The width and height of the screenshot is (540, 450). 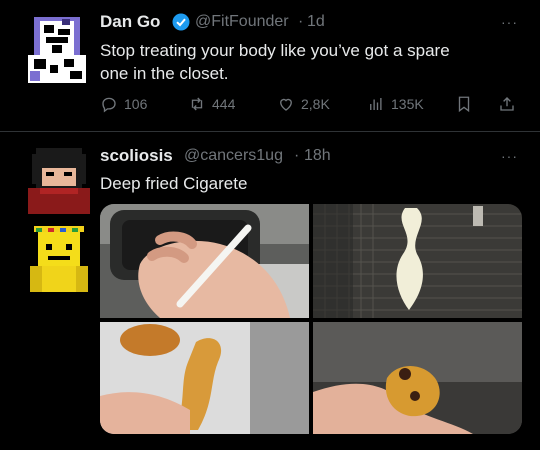 I want to click on views-icon, so click(x=376, y=104).